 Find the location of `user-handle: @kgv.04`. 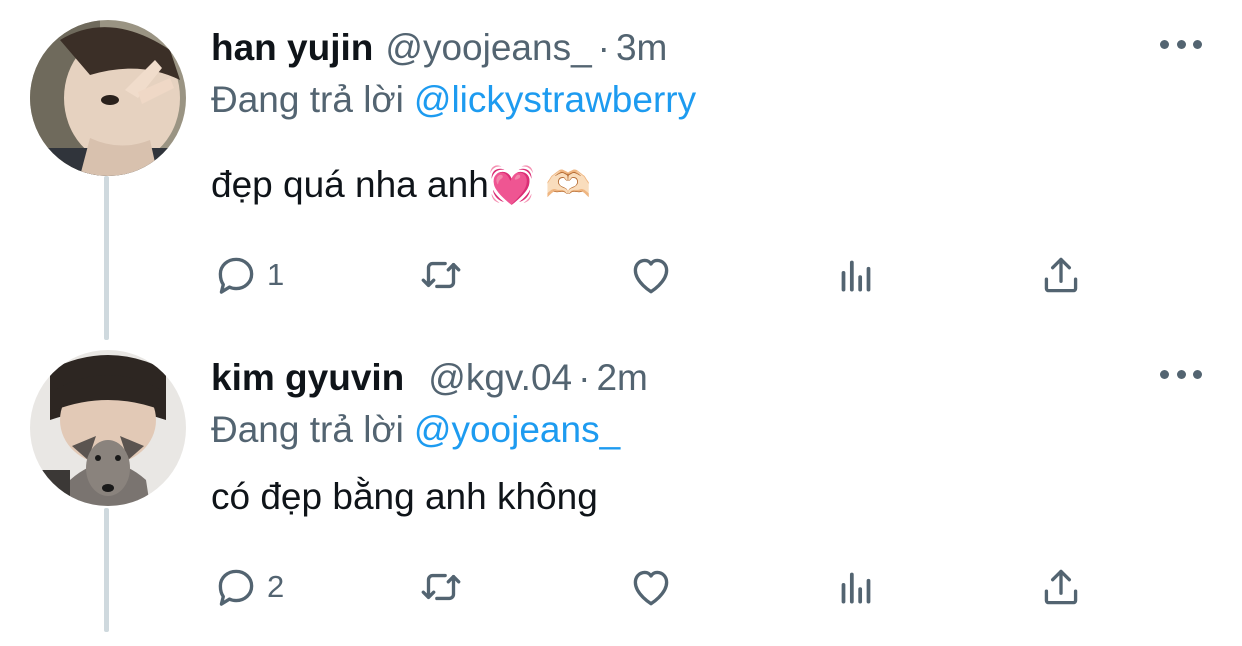

user-handle: @kgv.04 is located at coordinates (500, 377).